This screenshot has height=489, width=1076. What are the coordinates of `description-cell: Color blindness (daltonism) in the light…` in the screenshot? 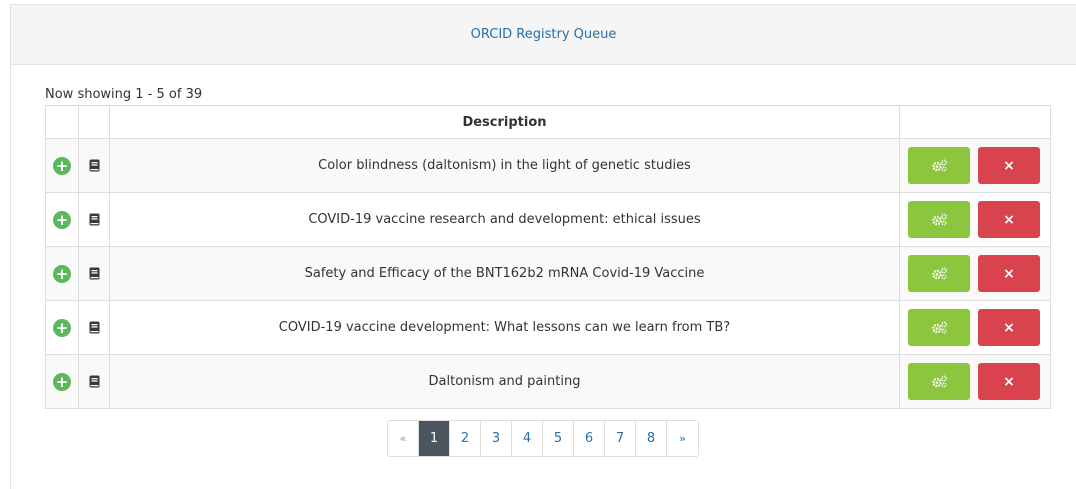 It's located at (504, 165).